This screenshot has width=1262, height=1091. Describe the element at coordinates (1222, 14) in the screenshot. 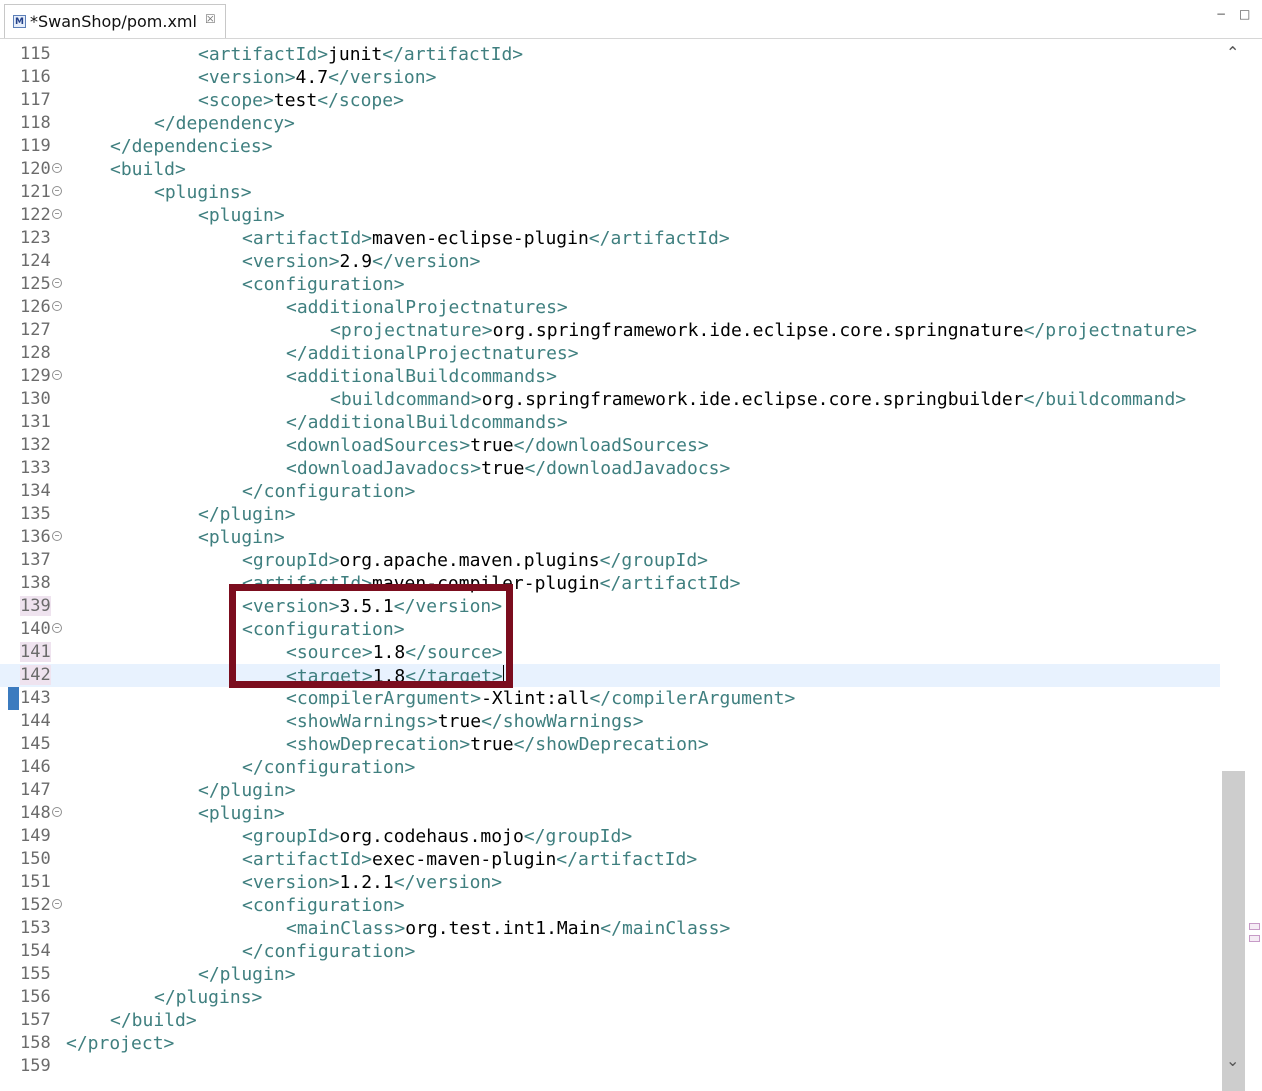

I see `minimize-icon: −` at that location.